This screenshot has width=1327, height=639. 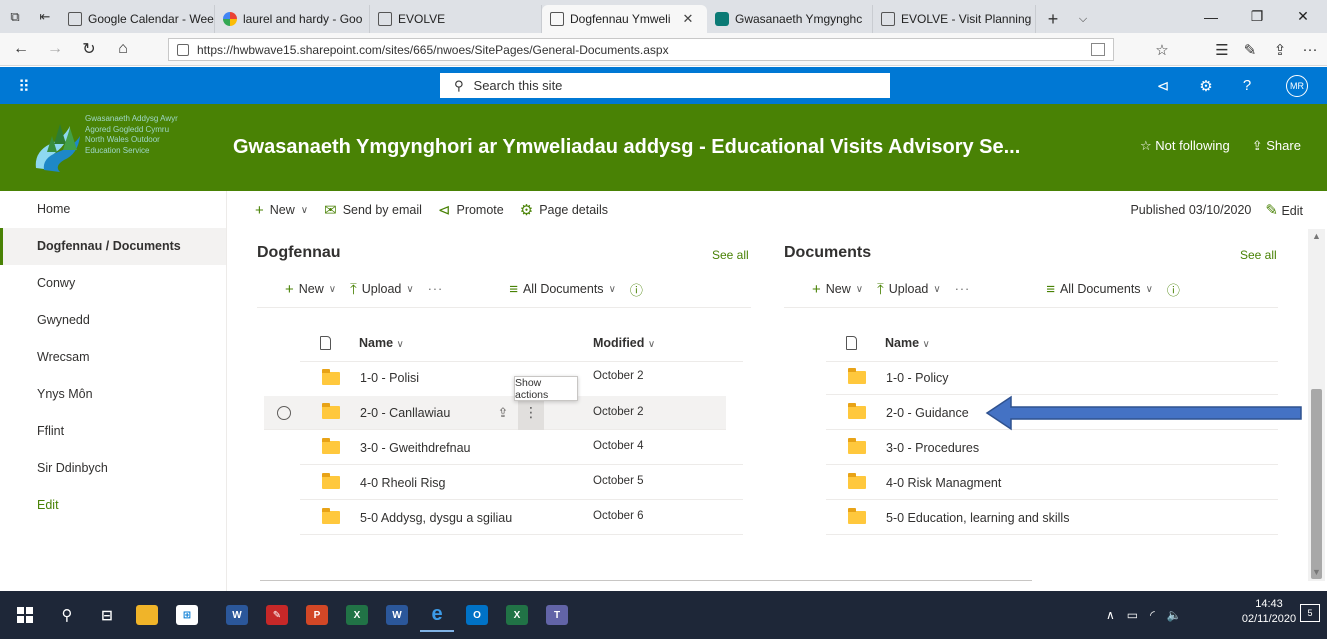 What do you see at coordinates (1316, 572) in the screenshot?
I see `scroll-down-icon: ▼` at bounding box center [1316, 572].